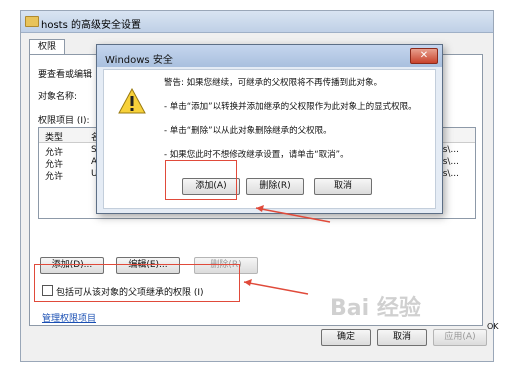  What do you see at coordinates (287, 250) in the screenshot?
I see `annotation-arrows` at bounding box center [287, 250].